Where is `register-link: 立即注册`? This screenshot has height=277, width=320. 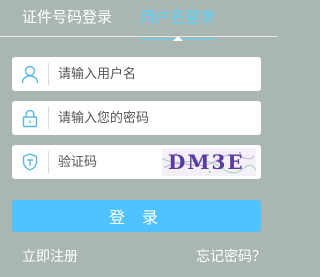 register-link: 立即注册 is located at coordinates (50, 257).